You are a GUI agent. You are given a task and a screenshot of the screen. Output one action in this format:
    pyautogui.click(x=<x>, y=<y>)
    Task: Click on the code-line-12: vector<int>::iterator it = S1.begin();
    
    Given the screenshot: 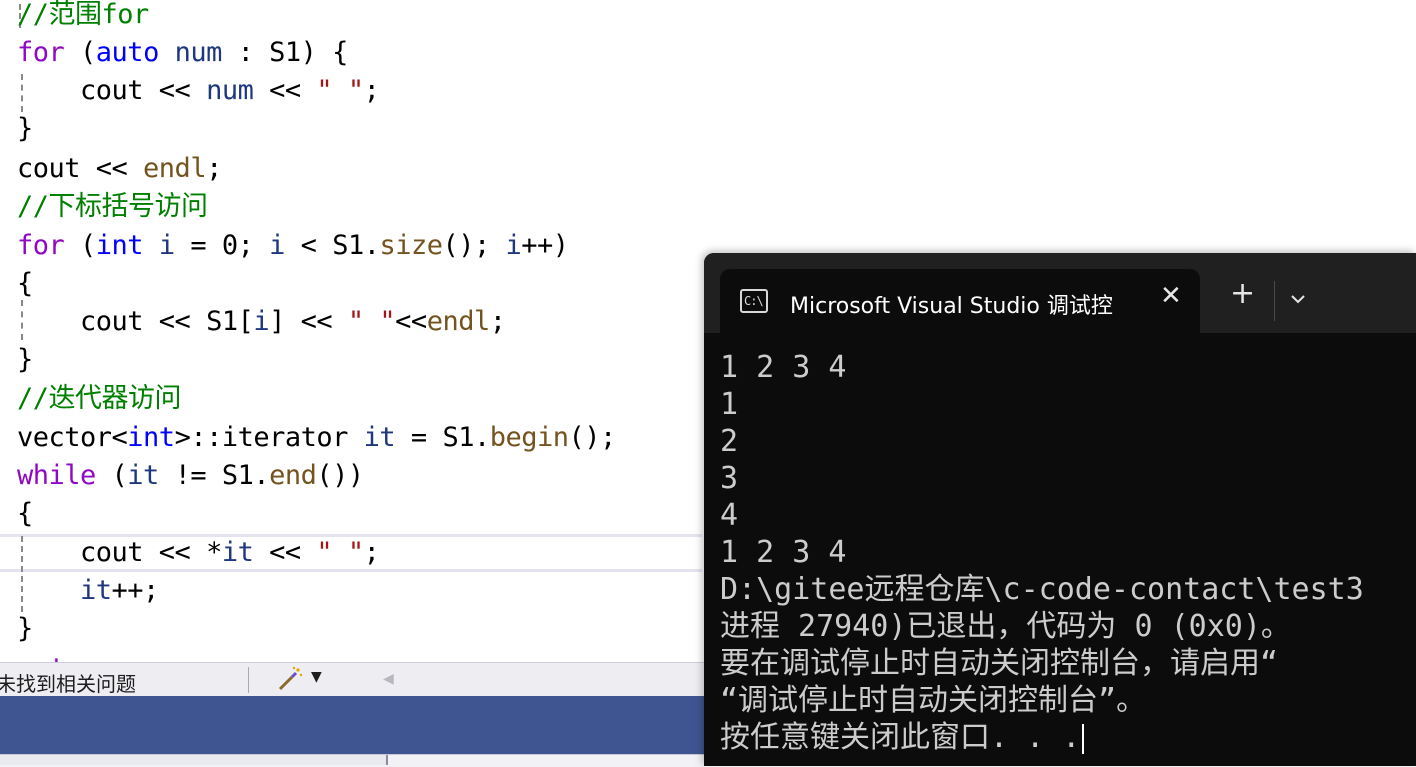 What is the action you would take?
    pyautogui.click(x=316, y=437)
    